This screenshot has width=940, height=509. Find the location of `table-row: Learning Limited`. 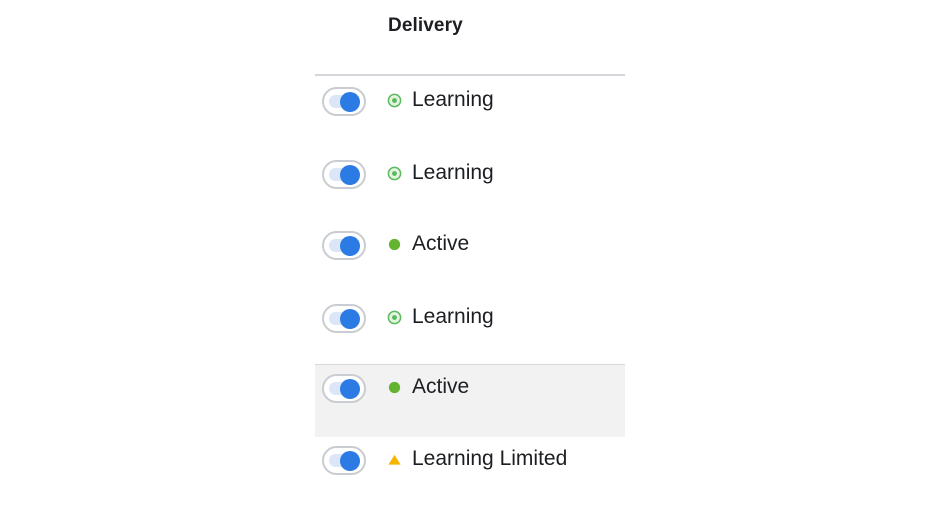

table-row: Learning Limited is located at coordinates (470, 473).